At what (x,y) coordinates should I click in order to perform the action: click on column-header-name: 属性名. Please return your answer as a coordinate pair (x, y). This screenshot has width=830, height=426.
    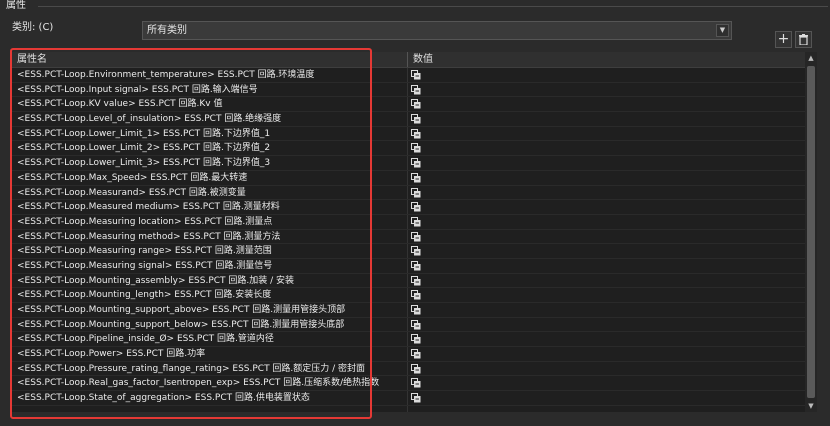
    Looking at the image, I should click on (32, 59).